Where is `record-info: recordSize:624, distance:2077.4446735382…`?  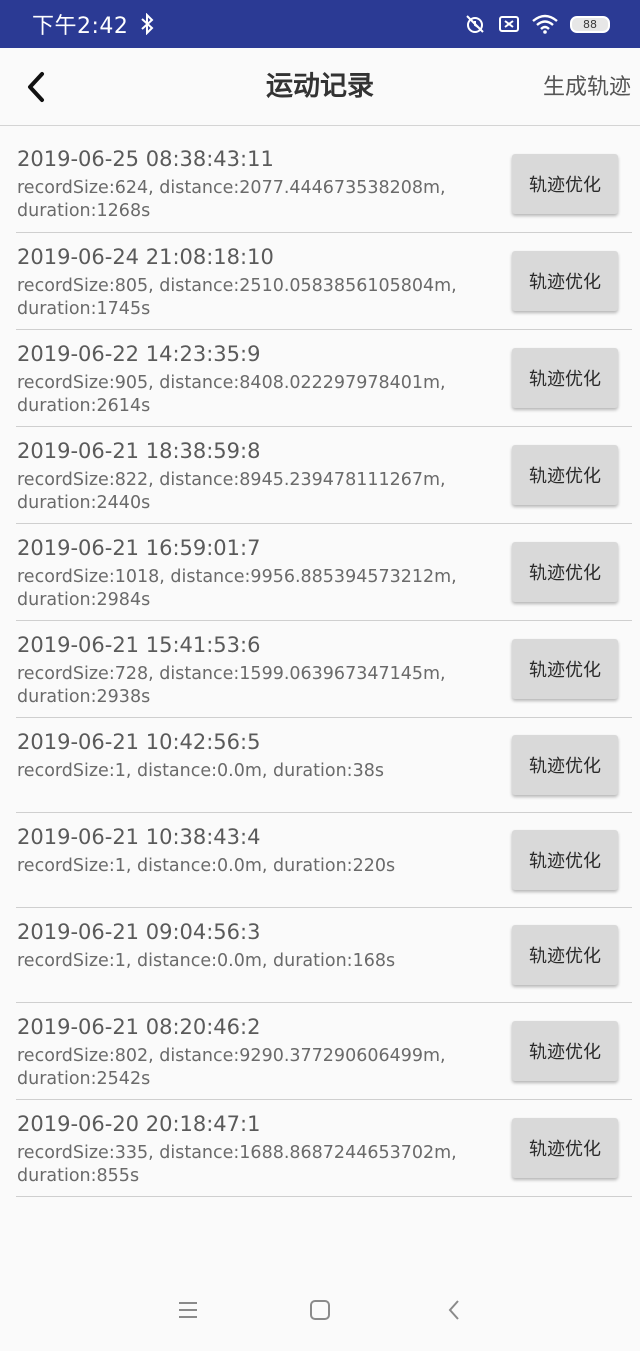 record-info: recordSize:624, distance:2077.4446735382… is located at coordinates (231, 199).